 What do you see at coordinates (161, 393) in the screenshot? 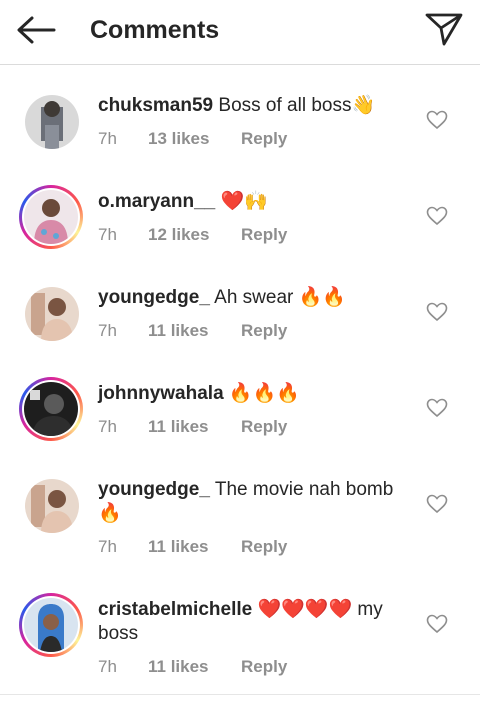
I see `comment-username: johnnywahala` at bounding box center [161, 393].